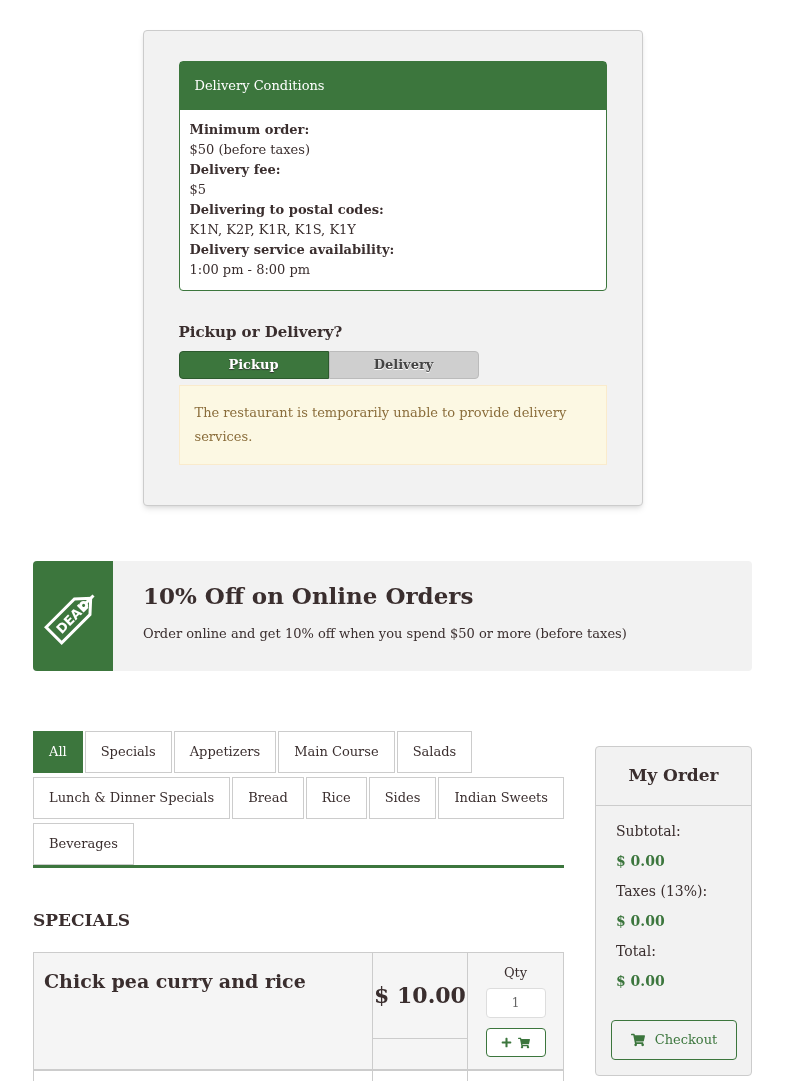 This screenshot has width=785, height=1081. What do you see at coordinates (649, 831) in the screenshot?
I see `total-label: Subtotal:` at bounding box center [649, 831].